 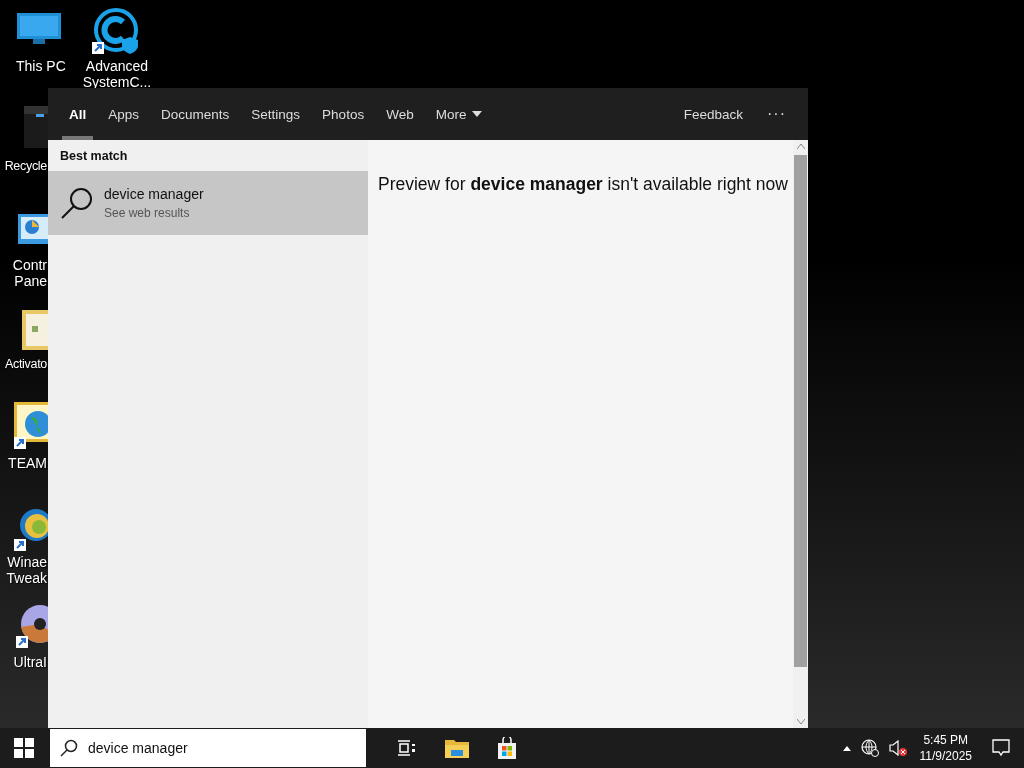 I want to click on task-view-icon, so click(x=407, y=748).